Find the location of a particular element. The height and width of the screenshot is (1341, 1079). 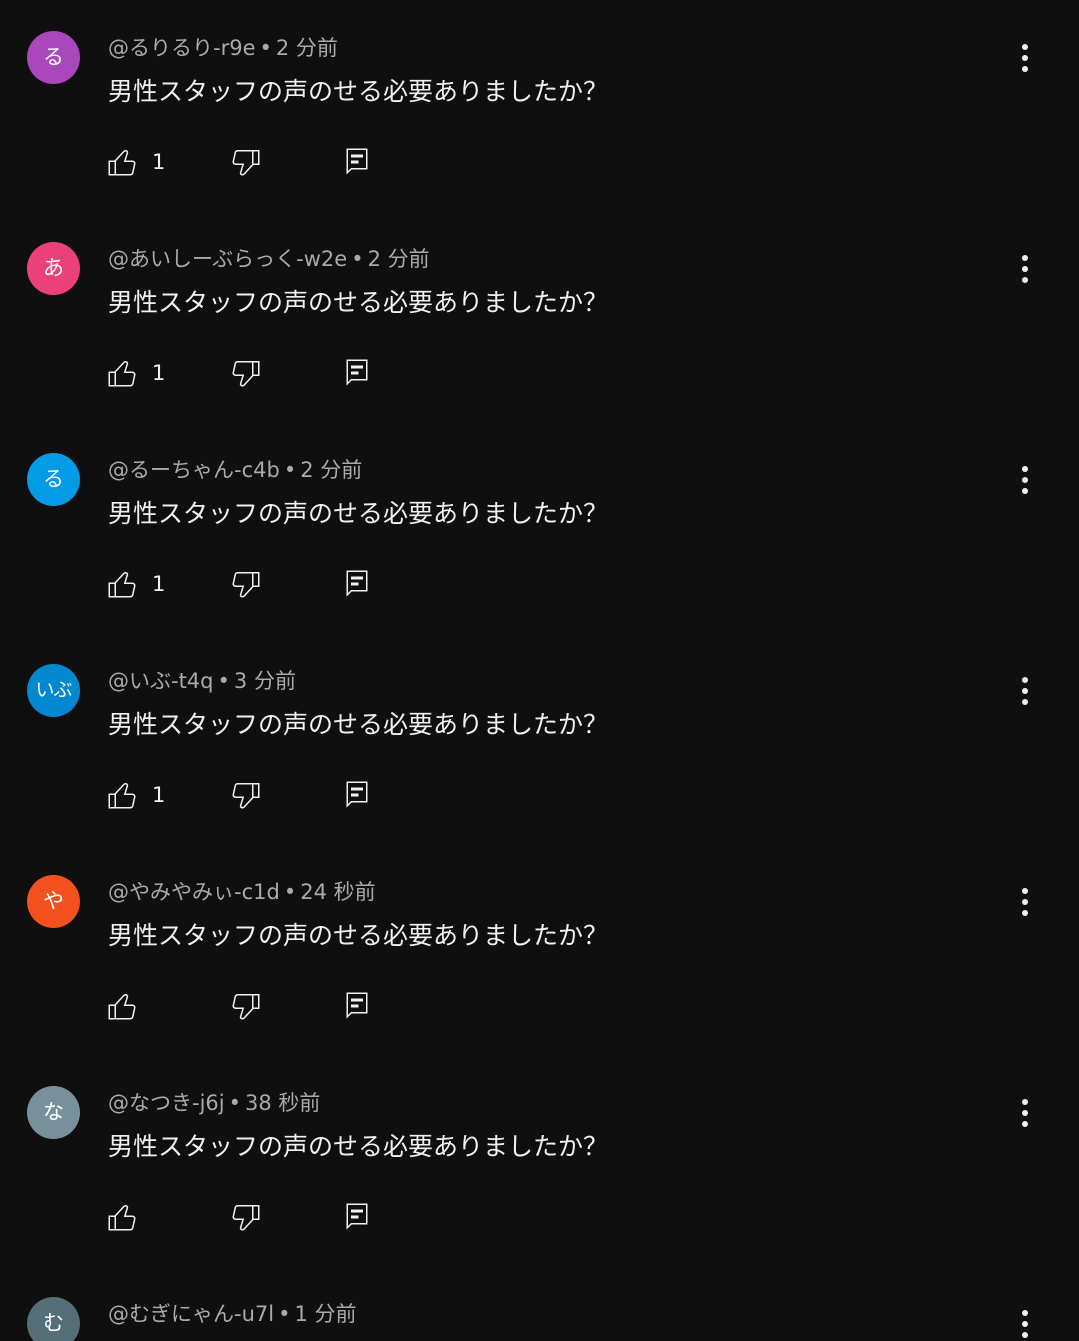

comment-meta: @いぶ-t4q • 3 分前 is located at coordinates (202, 681).